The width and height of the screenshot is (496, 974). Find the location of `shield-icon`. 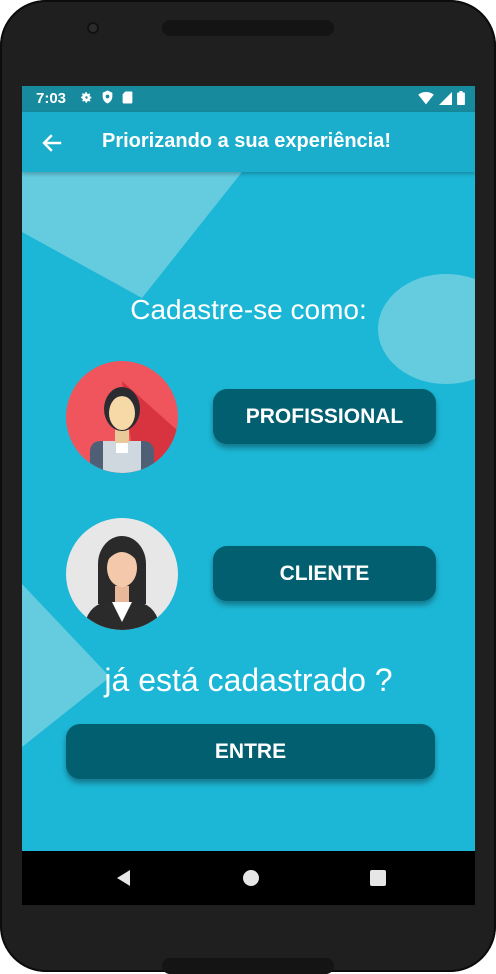

shield-icon is located at coordinates (107, 97).